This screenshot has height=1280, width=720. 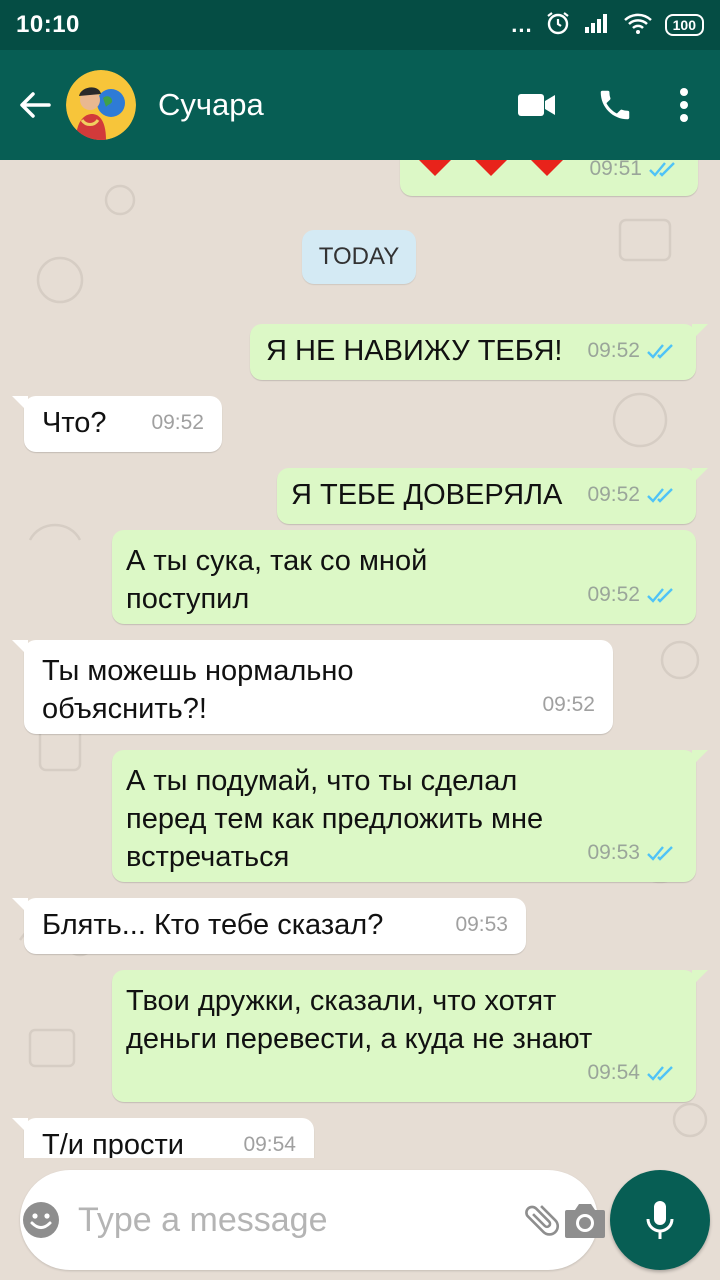 I want to click on message-text: Ты можешь нормально объяснить?!, so click(x=198, y=690).